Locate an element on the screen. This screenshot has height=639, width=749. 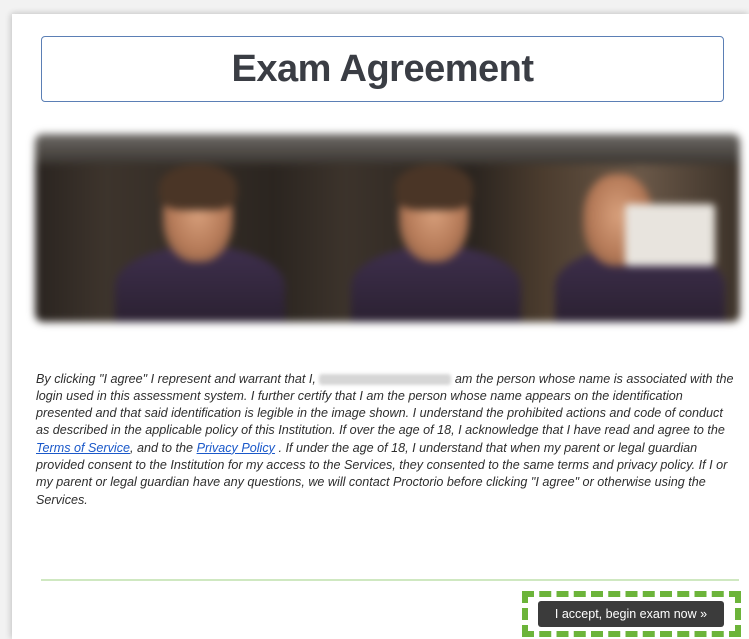
photo-id-card is located at coordinates (670, 235).